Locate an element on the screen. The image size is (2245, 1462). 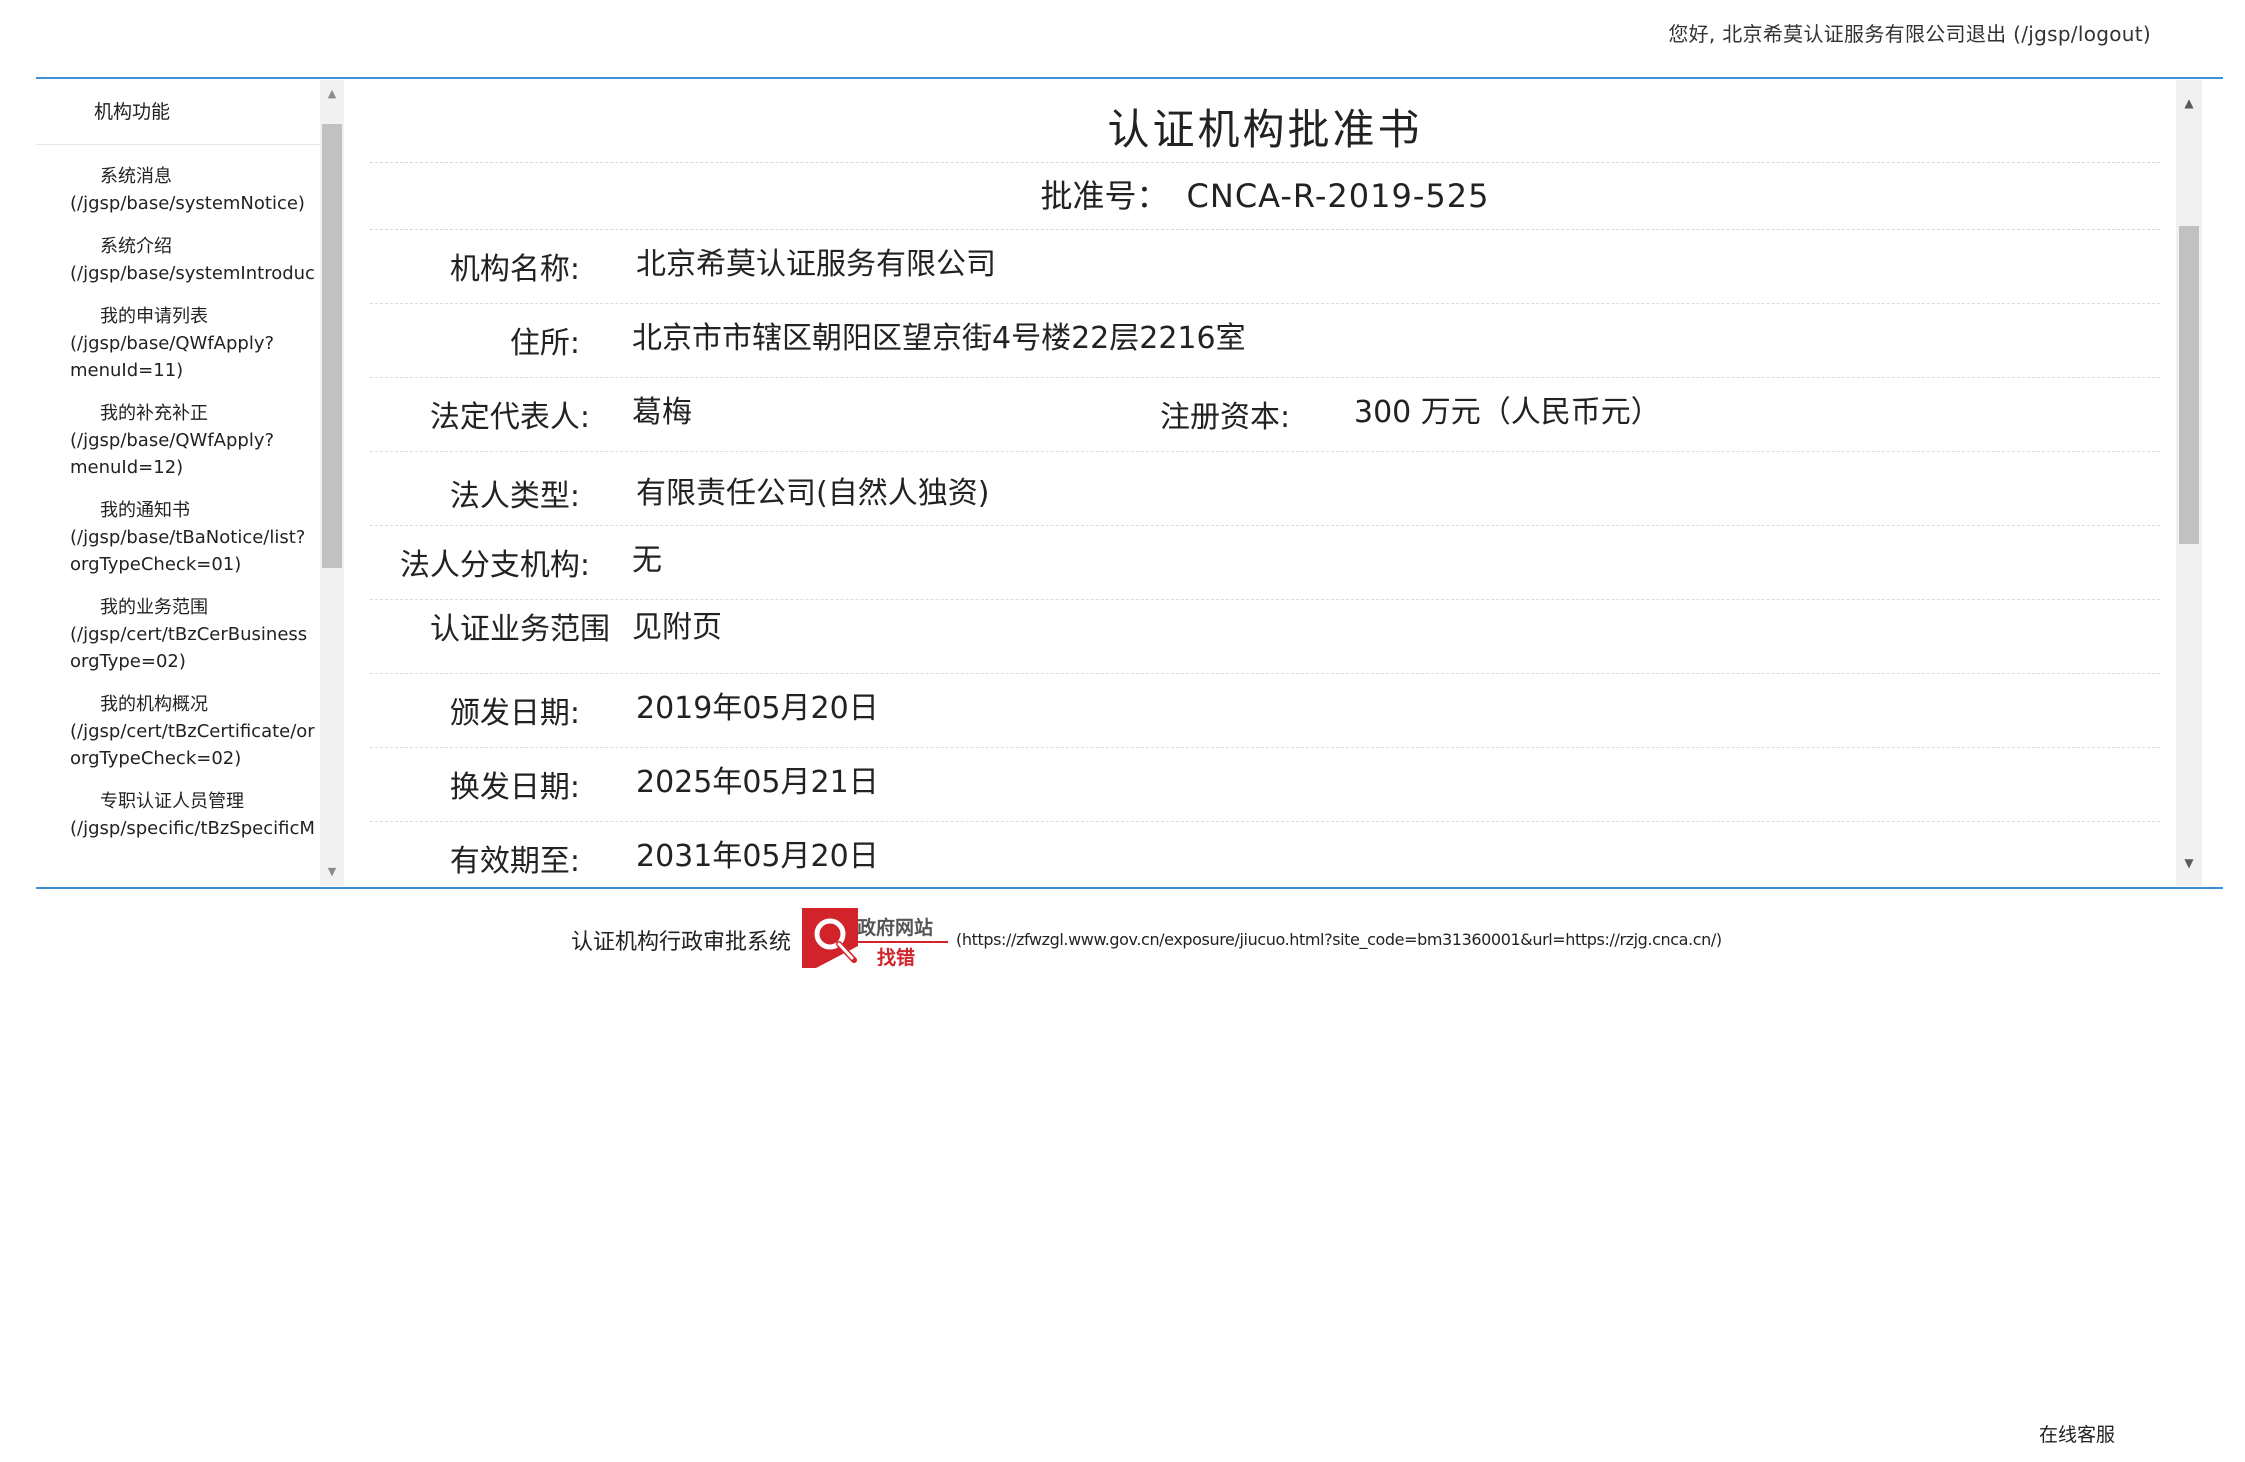
issue-date-row: 颁发日期: 2019年05月20日 is located at coordinates (1265, 711).